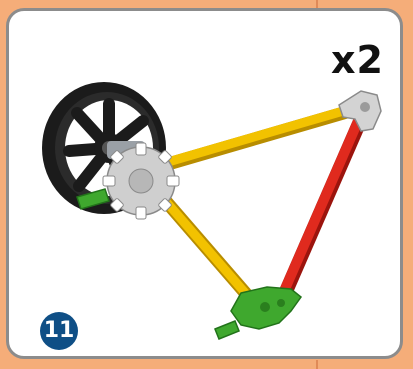 This screenshot has width=413, height=369. What do you see at coordinates (59, 331) in the screenshot?
I see `step-number-badge: 11` at bounding box center [59, 331].